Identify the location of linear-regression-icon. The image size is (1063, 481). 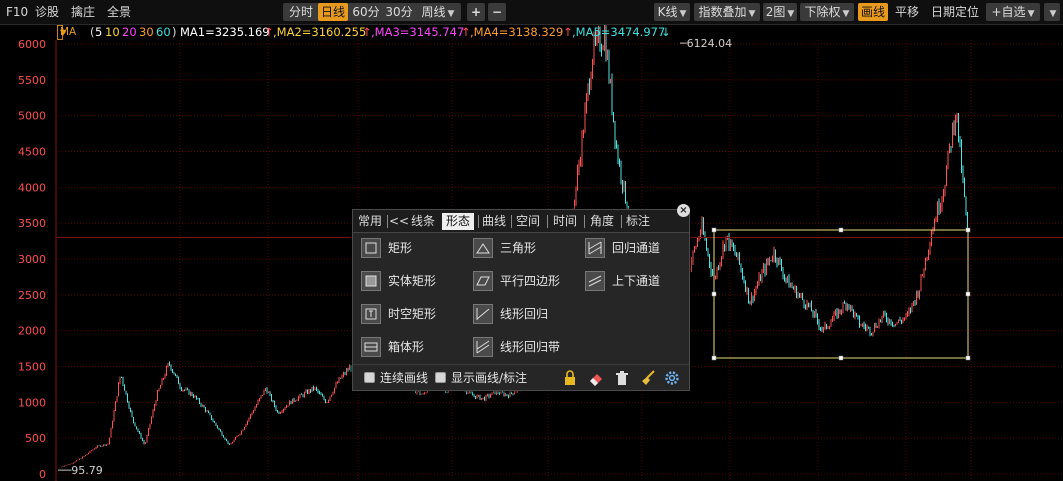
(483, 314).